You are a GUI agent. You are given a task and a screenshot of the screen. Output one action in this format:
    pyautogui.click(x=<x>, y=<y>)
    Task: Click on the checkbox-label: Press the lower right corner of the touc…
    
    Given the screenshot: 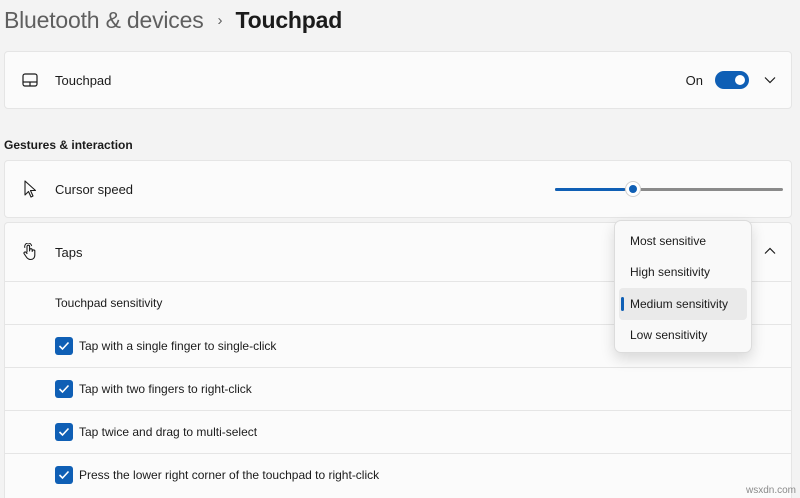 What is the action you would take?
    pyautogui.click(x=229, y=475)
    